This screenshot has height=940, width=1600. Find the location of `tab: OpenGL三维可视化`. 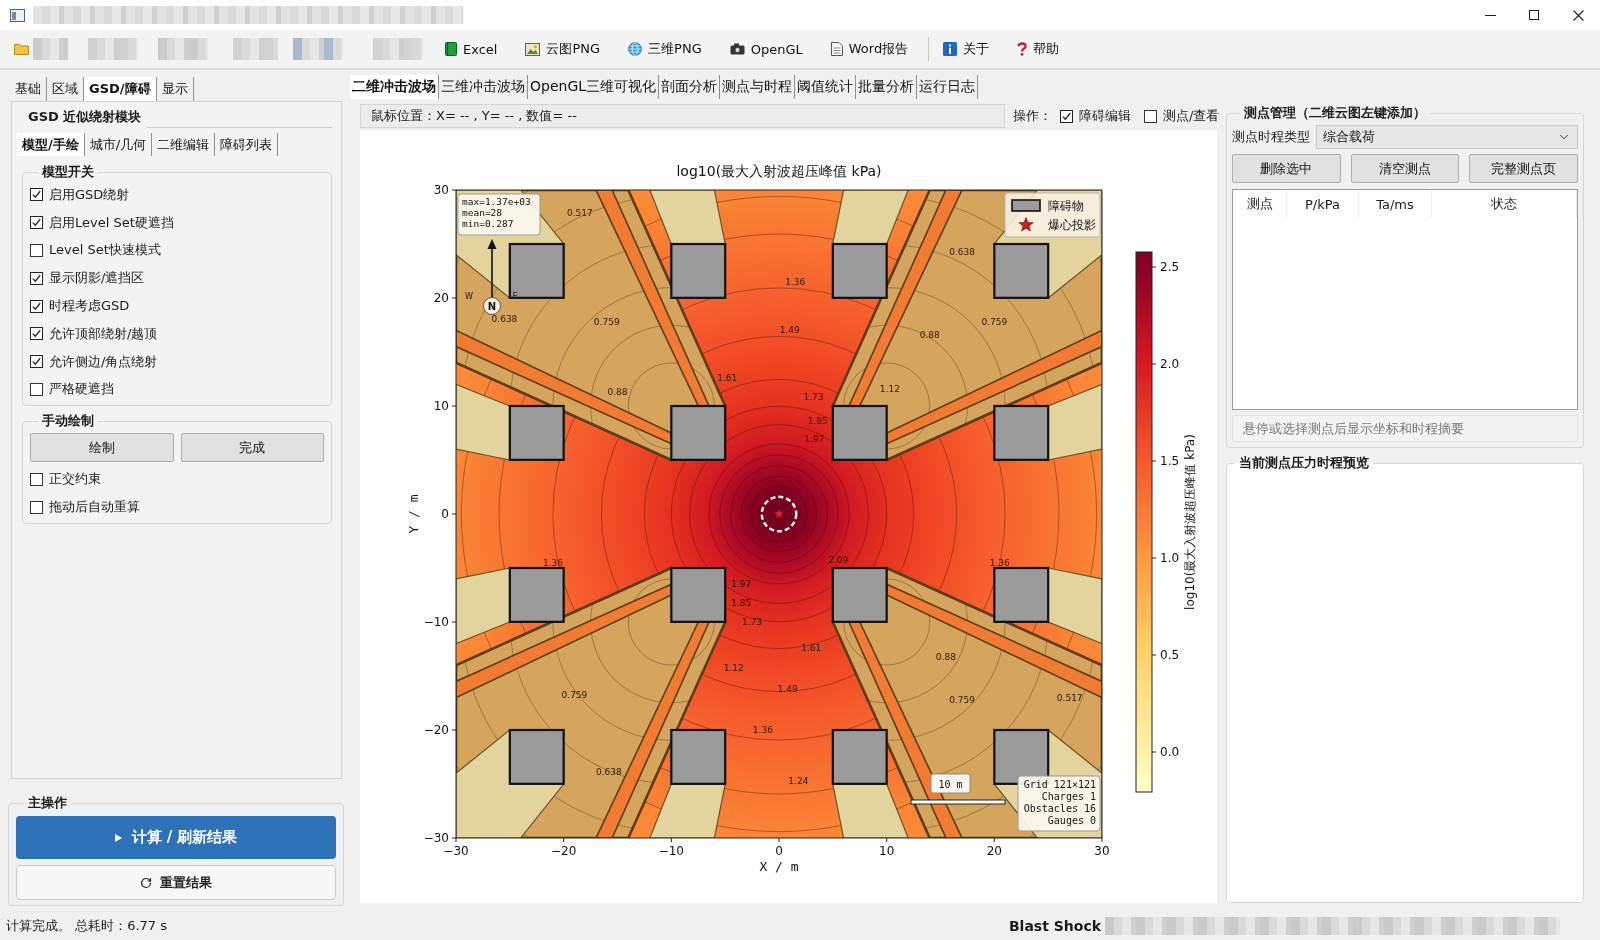

tab: OpenGL三维可视化 is located at coordinates (594, 87).